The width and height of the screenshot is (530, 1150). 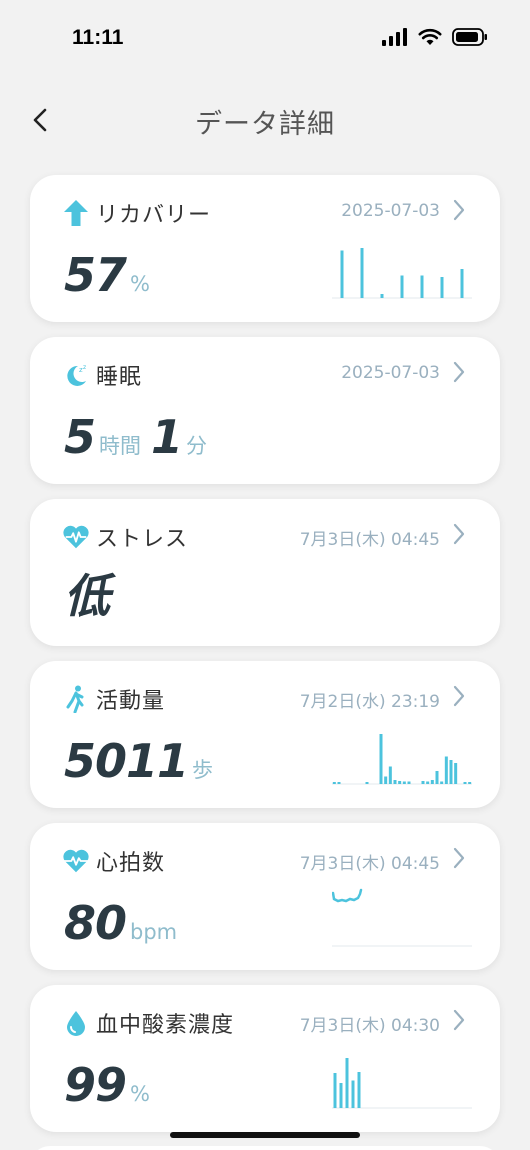 I want to click on card-value: 低, so click(x=87, y=593).